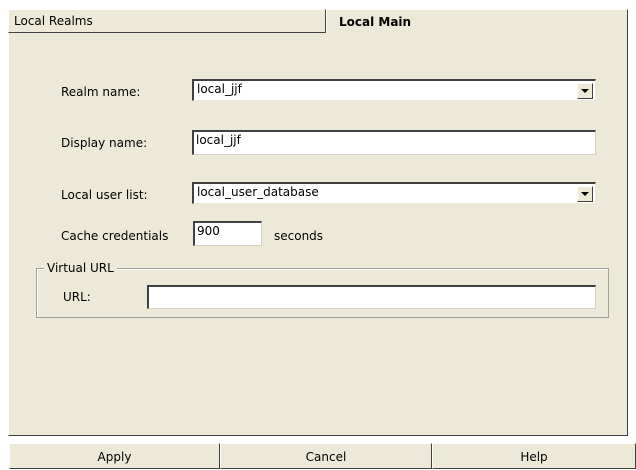 The image size is (636, 470). I want to click on realm-name-label: Realm name:, so click(101, 92).